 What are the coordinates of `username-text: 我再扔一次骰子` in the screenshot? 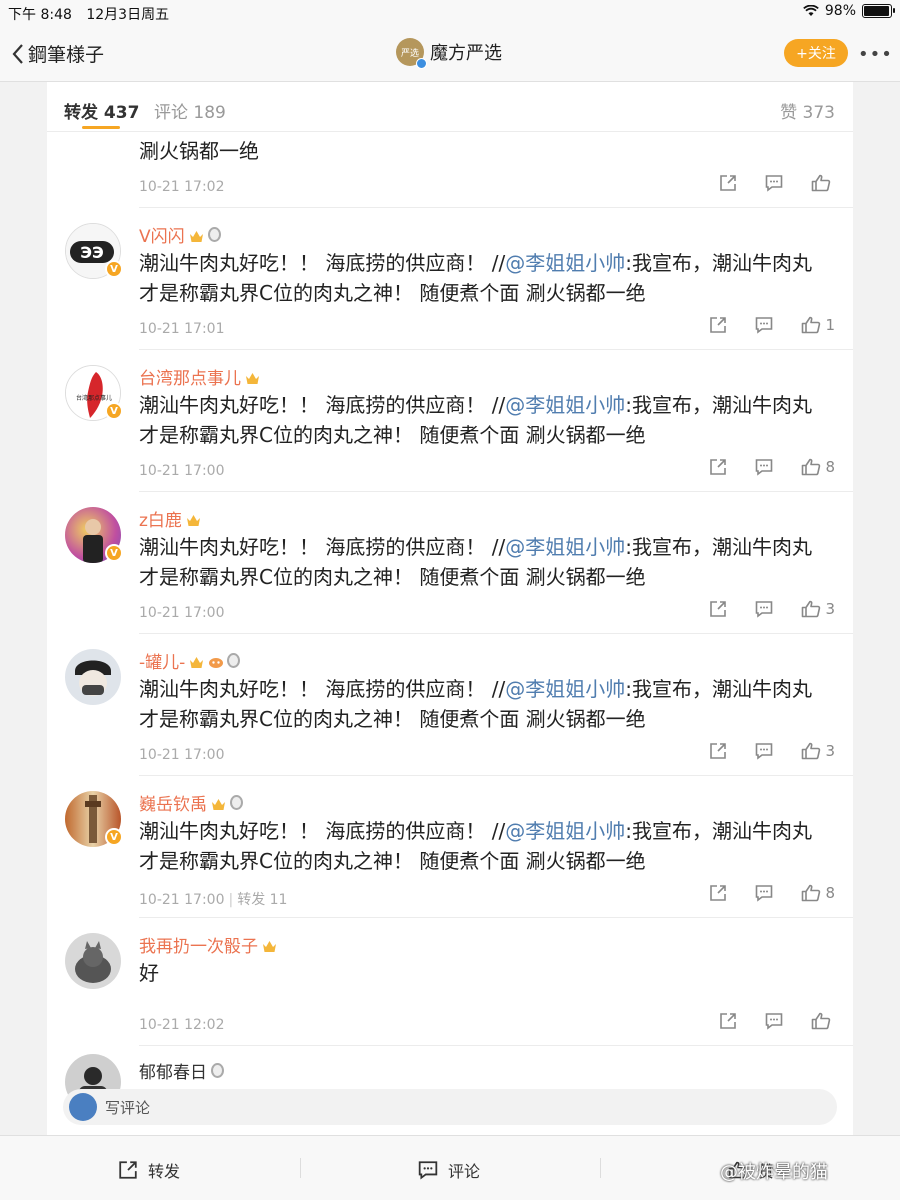 It's located at (198, 947).